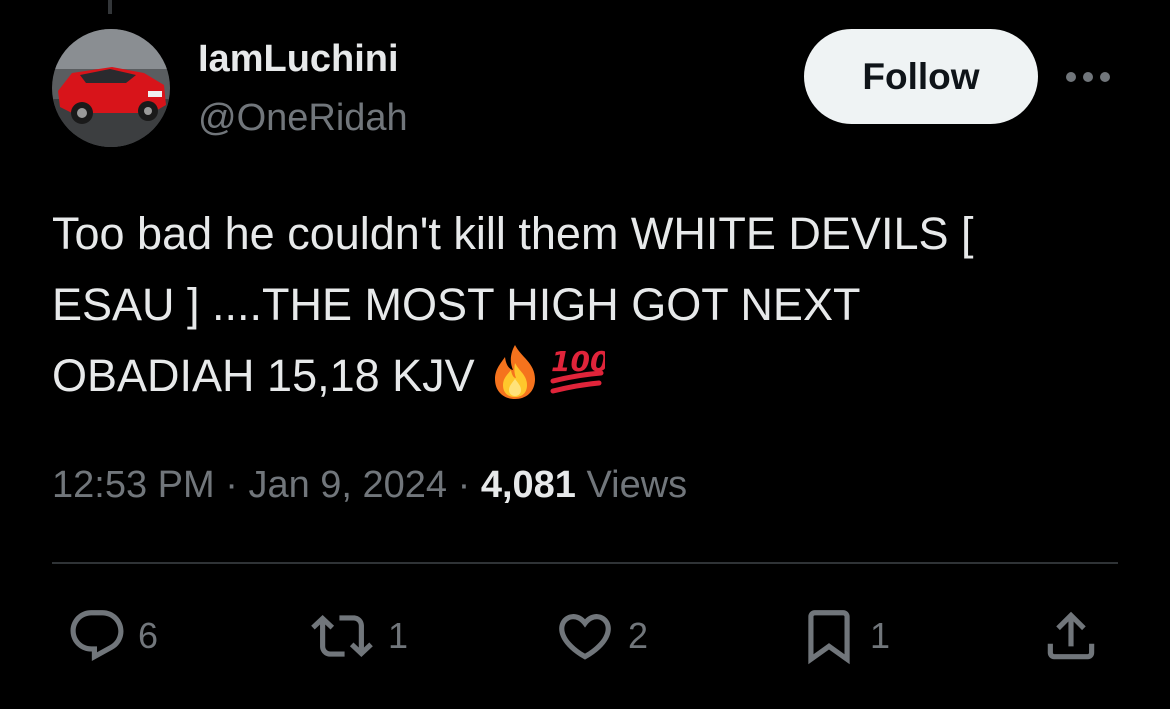  I want to click on share-icon, so click(1071, 635).